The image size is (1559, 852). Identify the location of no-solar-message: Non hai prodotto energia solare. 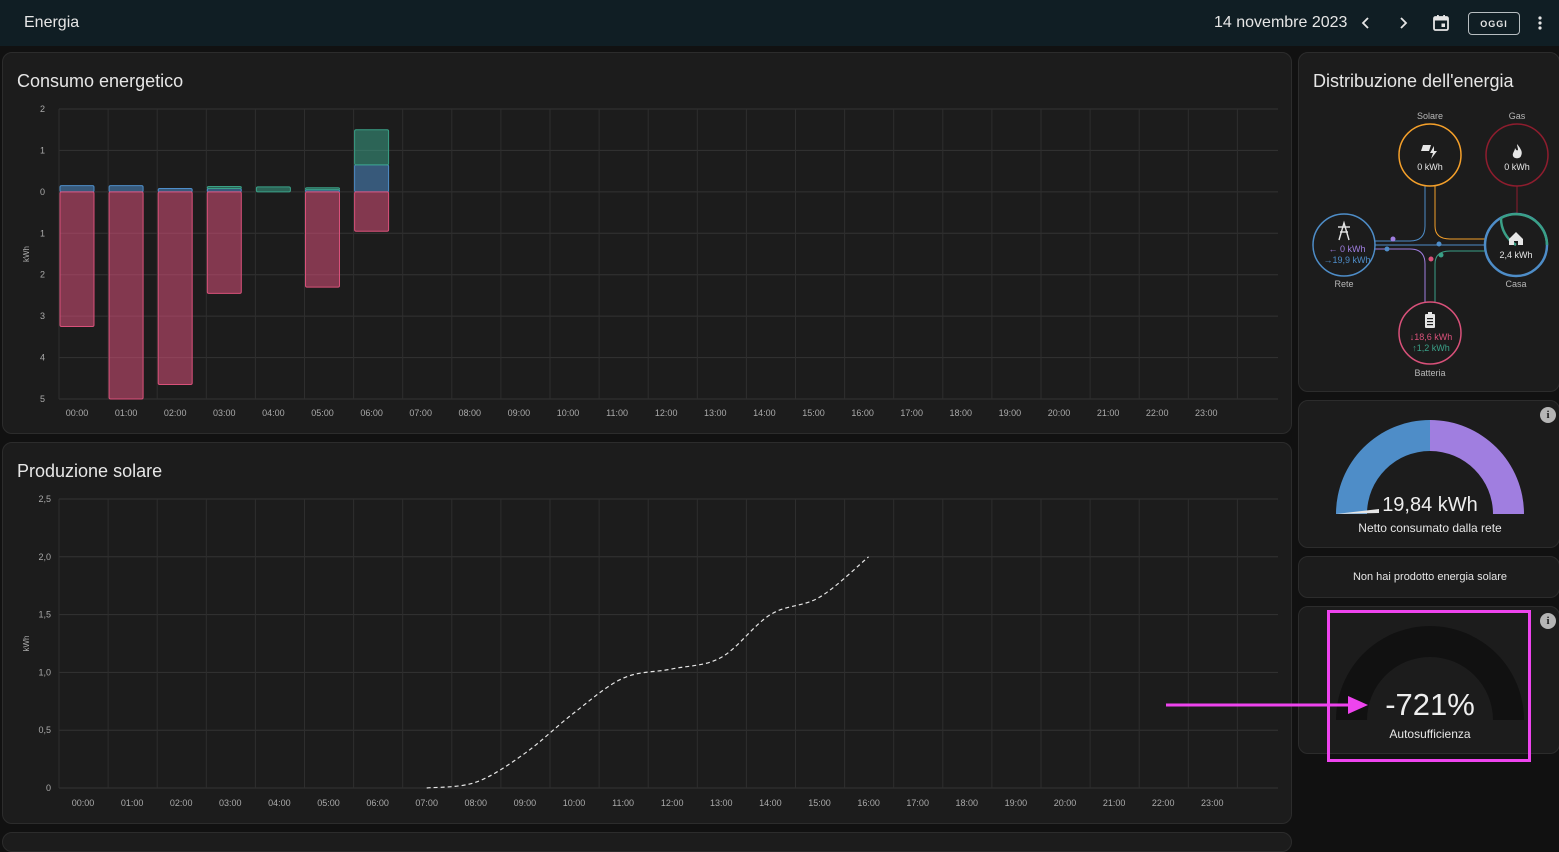
(1429, 577).